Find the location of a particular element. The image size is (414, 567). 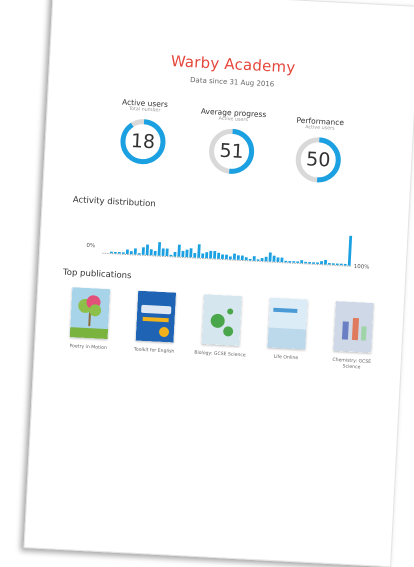

gauge-performance: 50 is located at coordinates (318, 160).